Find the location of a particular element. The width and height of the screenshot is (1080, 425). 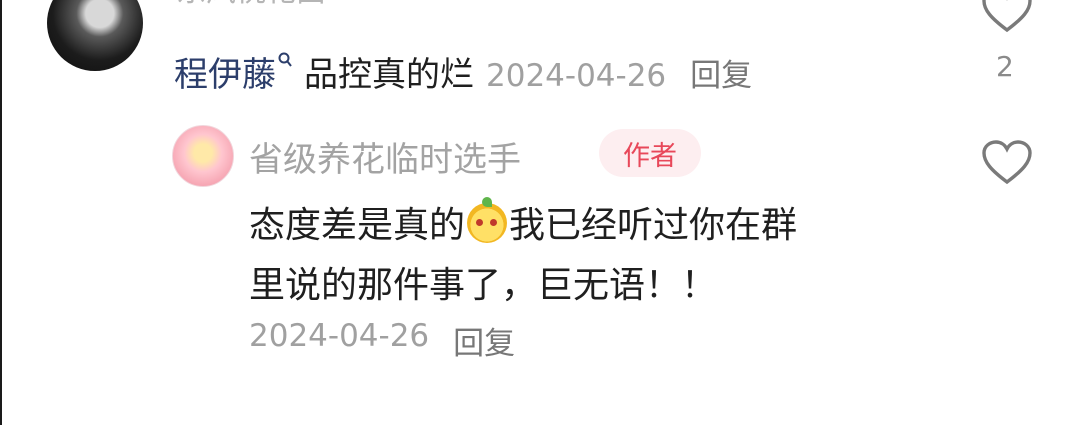

author-username: 省级养花临时选手 is located at coordinates (385, 156).